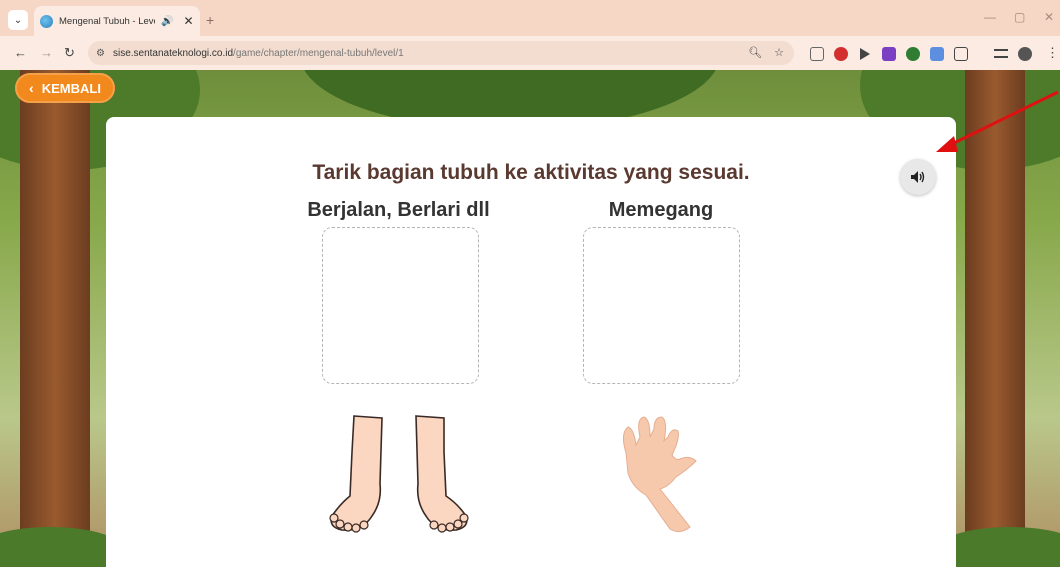  I want to click on cursor-extension-icon, so click(865, 54).